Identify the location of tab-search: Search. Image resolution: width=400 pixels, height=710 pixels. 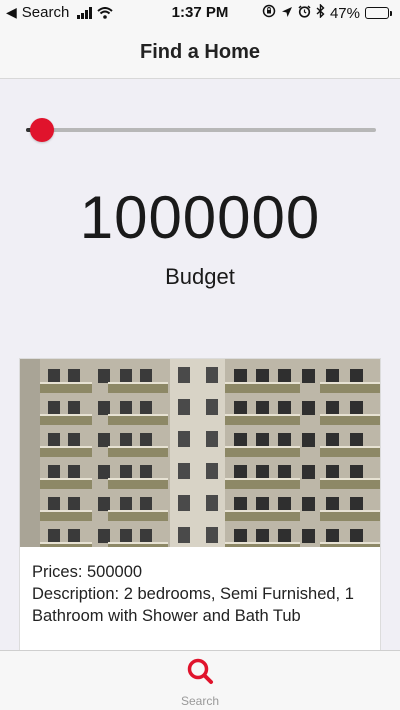
(200, 682).